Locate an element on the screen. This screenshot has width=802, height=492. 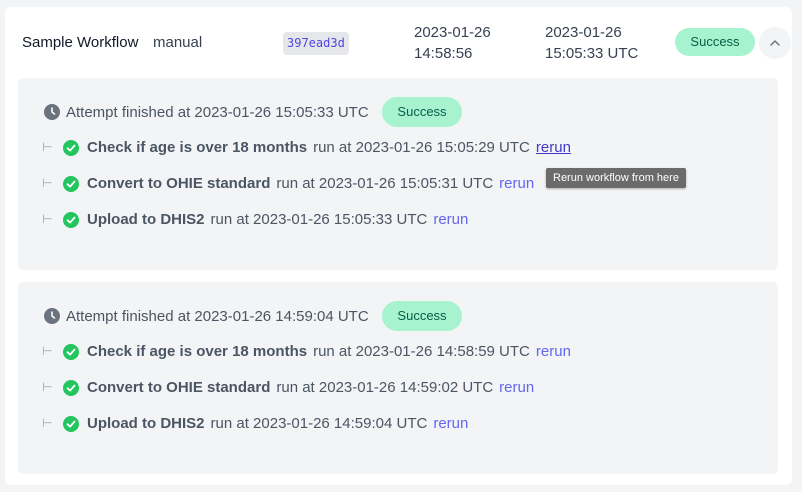
trigger-type: manual is located at coordinates (178, 42).